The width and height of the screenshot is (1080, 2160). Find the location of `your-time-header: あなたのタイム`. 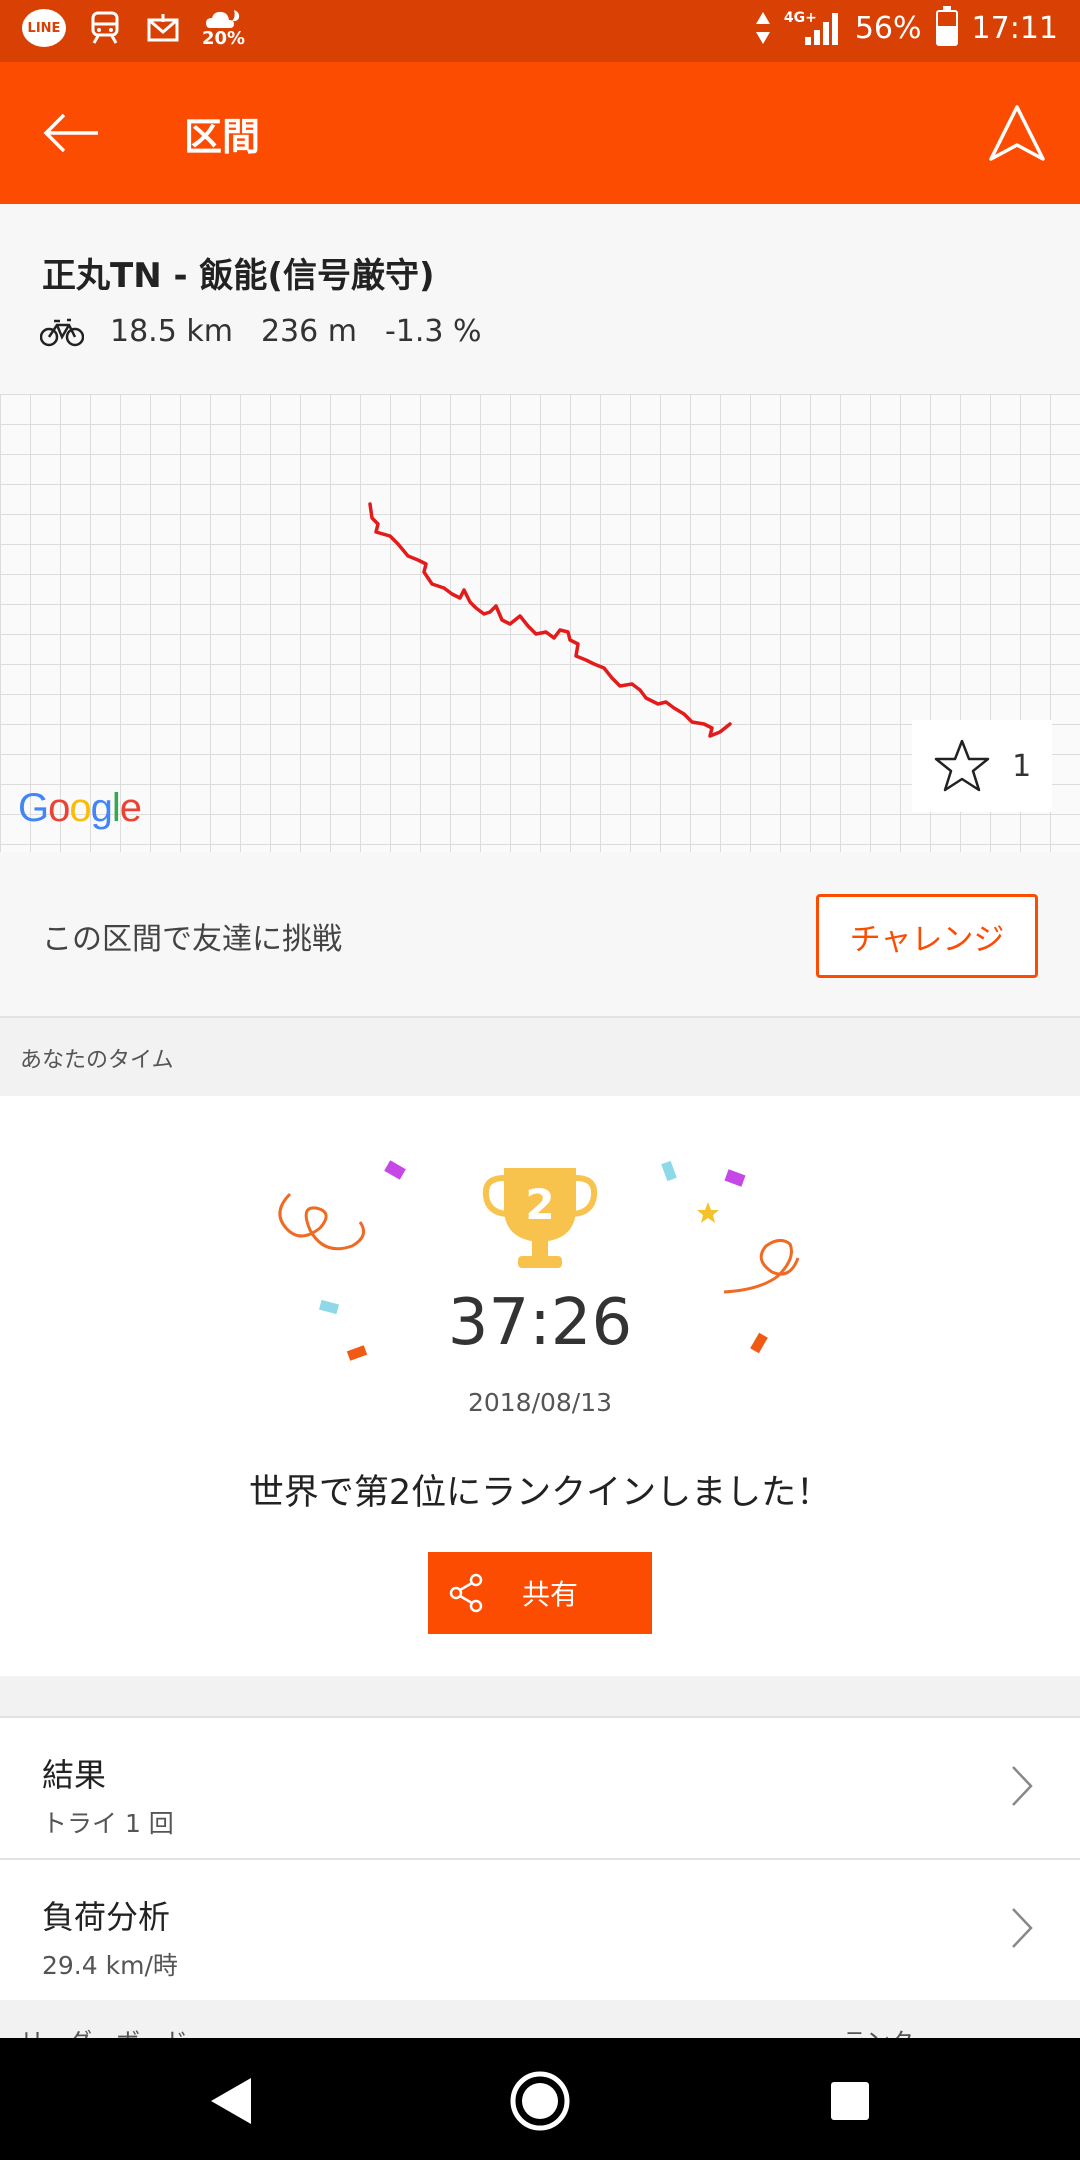

your-time-header: あなたのタイム is located at coordinates (540, 1057).